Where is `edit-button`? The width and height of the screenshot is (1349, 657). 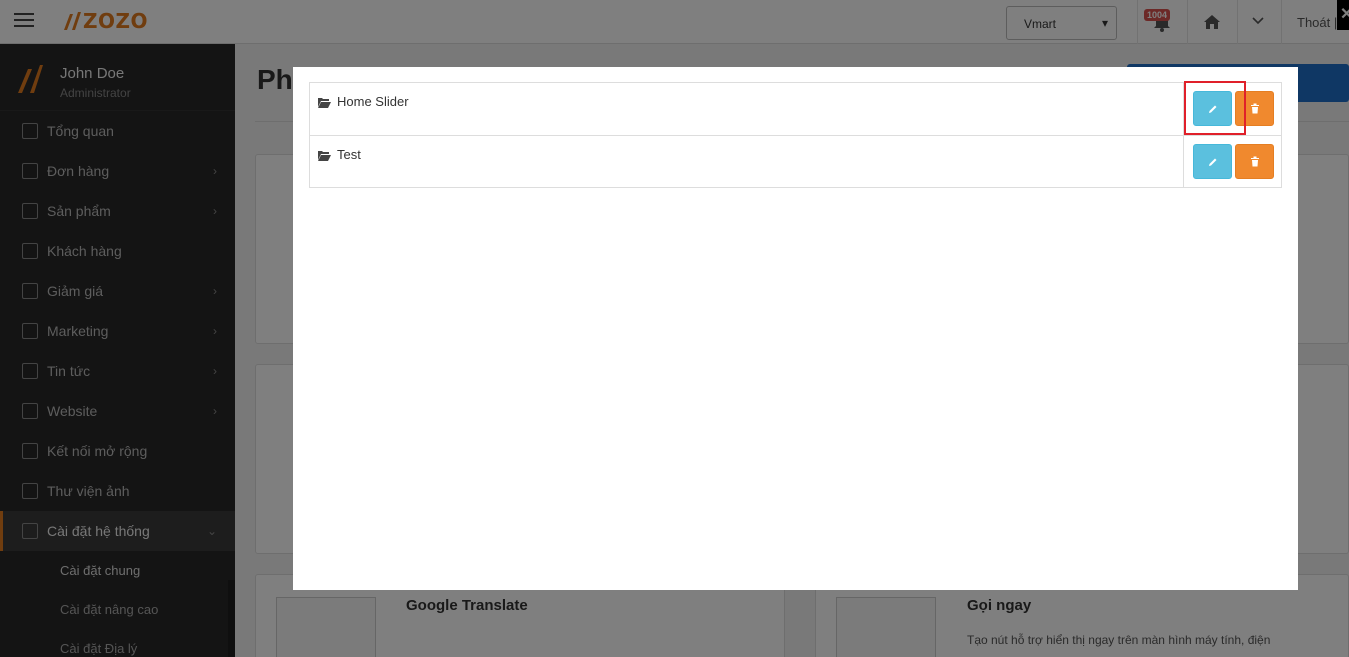 edit-button is located at coordinates (1212, 161).